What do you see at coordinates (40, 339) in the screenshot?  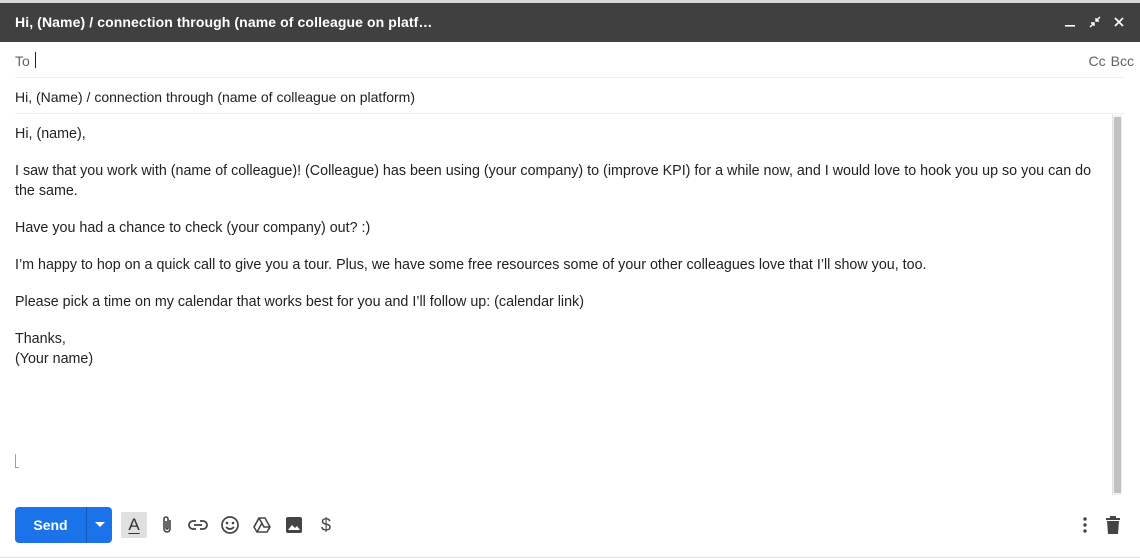 I see `body-signoff: Thanks,` at bounding box center [40, 339].